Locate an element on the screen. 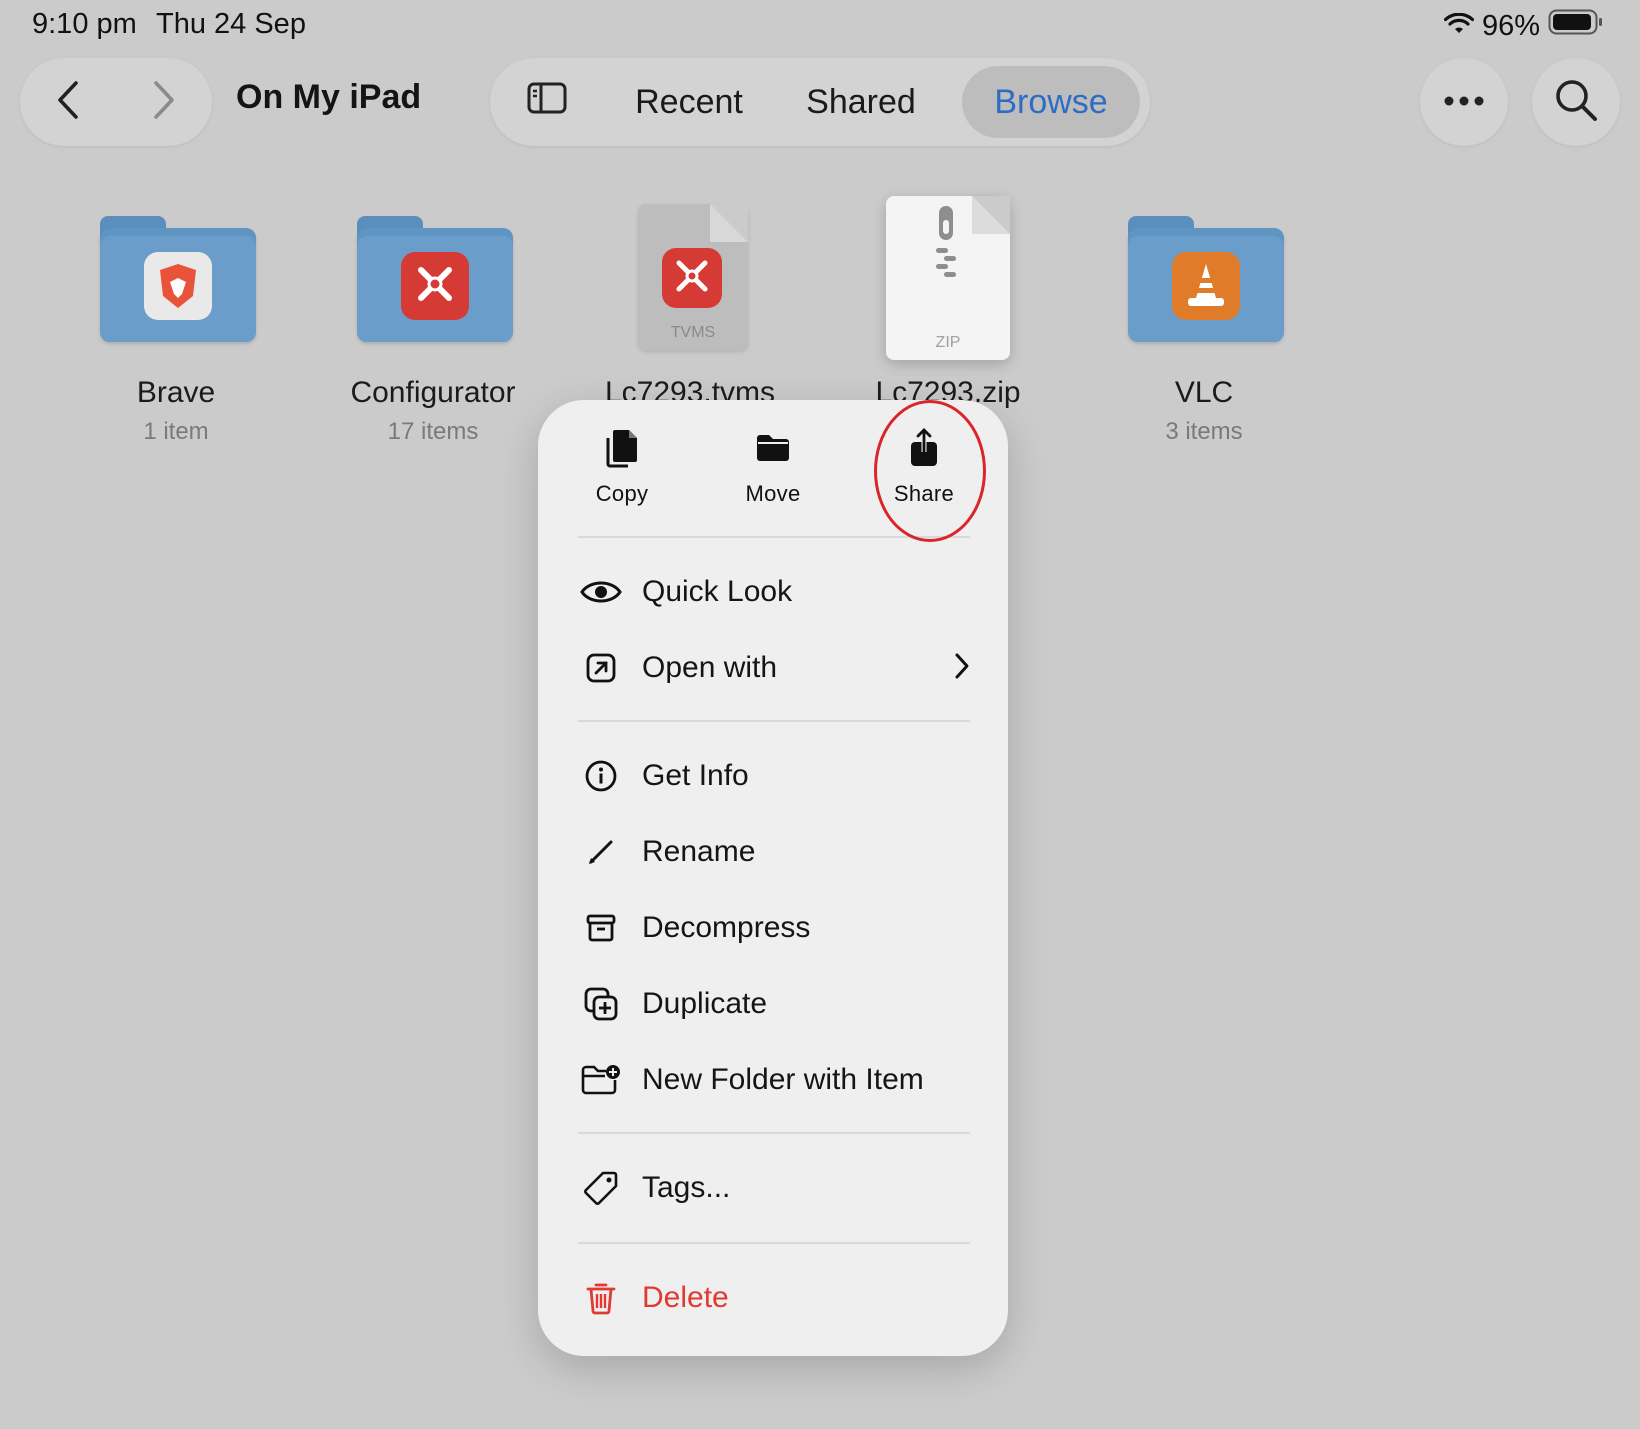 Image resolution: width=1640 pixels, height=1429 pixels. status-date: Thu 24 Sep is located at coordinates (231, 24).